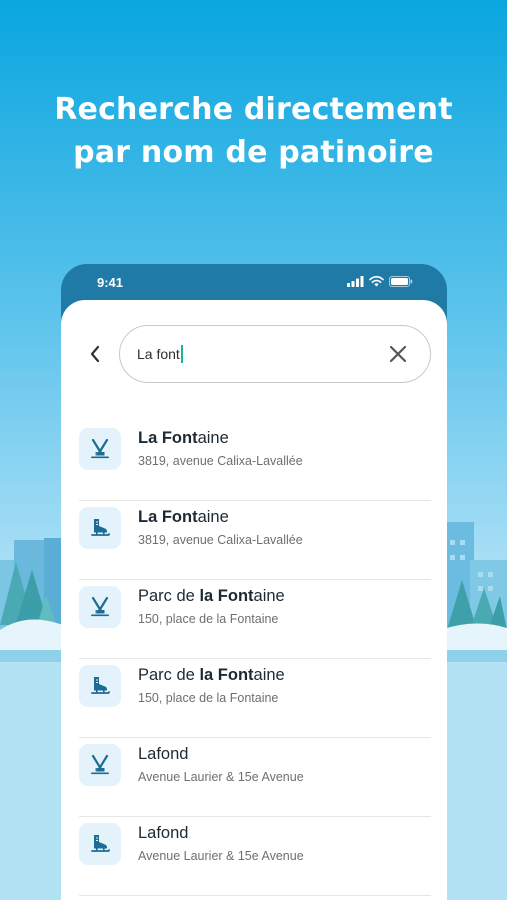 This screenshot has height=900, width=507. I want to click on back-button, so click(95, 354).